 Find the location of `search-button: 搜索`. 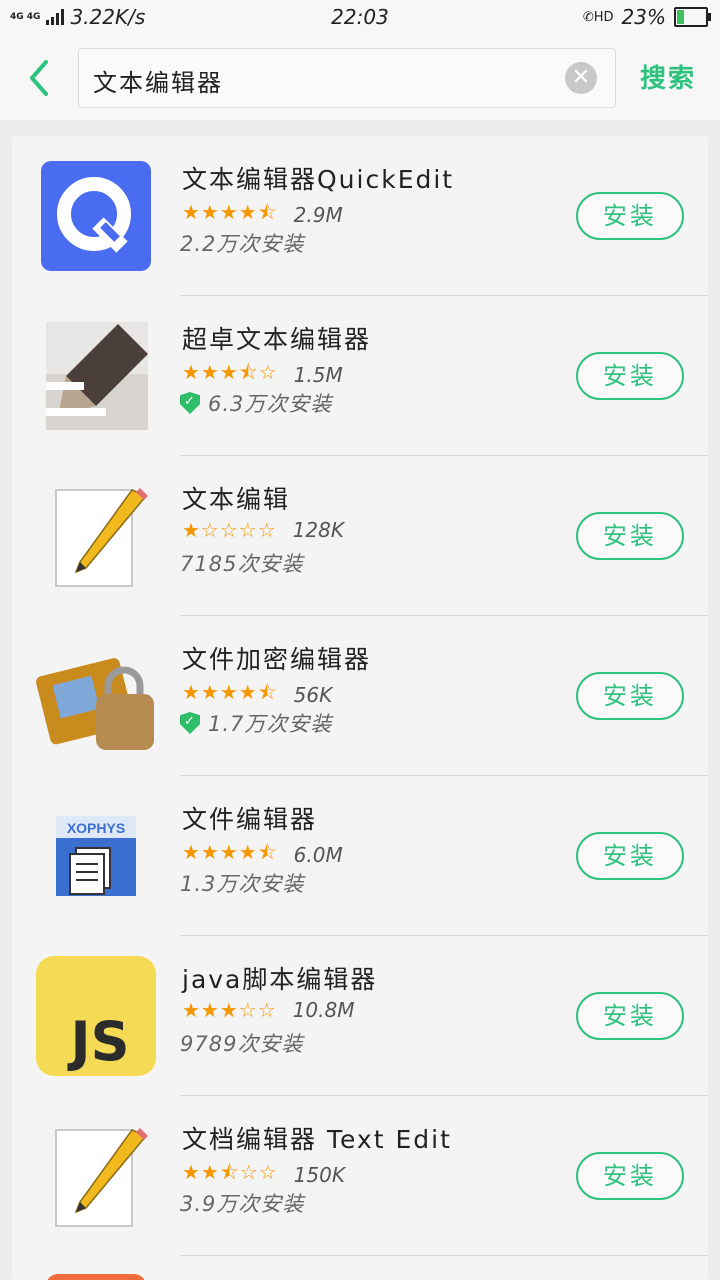

search-button: 搜索 is located at coordinates (668, 76).